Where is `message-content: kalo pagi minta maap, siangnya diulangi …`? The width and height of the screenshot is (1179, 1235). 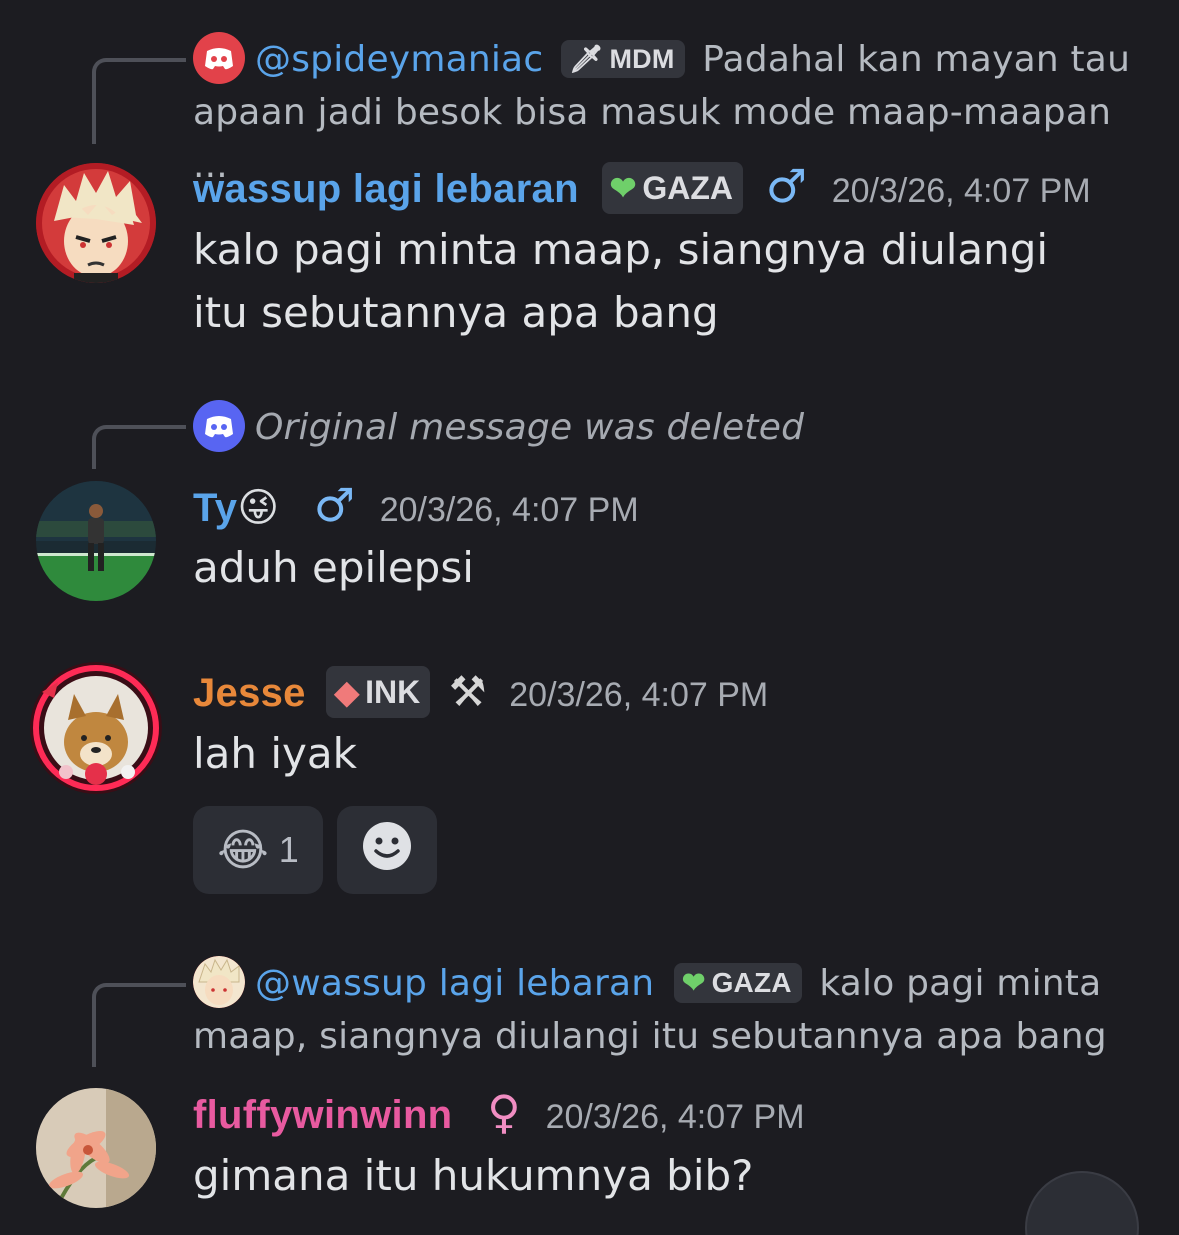
message-content: kalo pagi minta maap, siangnya diulangi … is located at coordinates (621, 281).